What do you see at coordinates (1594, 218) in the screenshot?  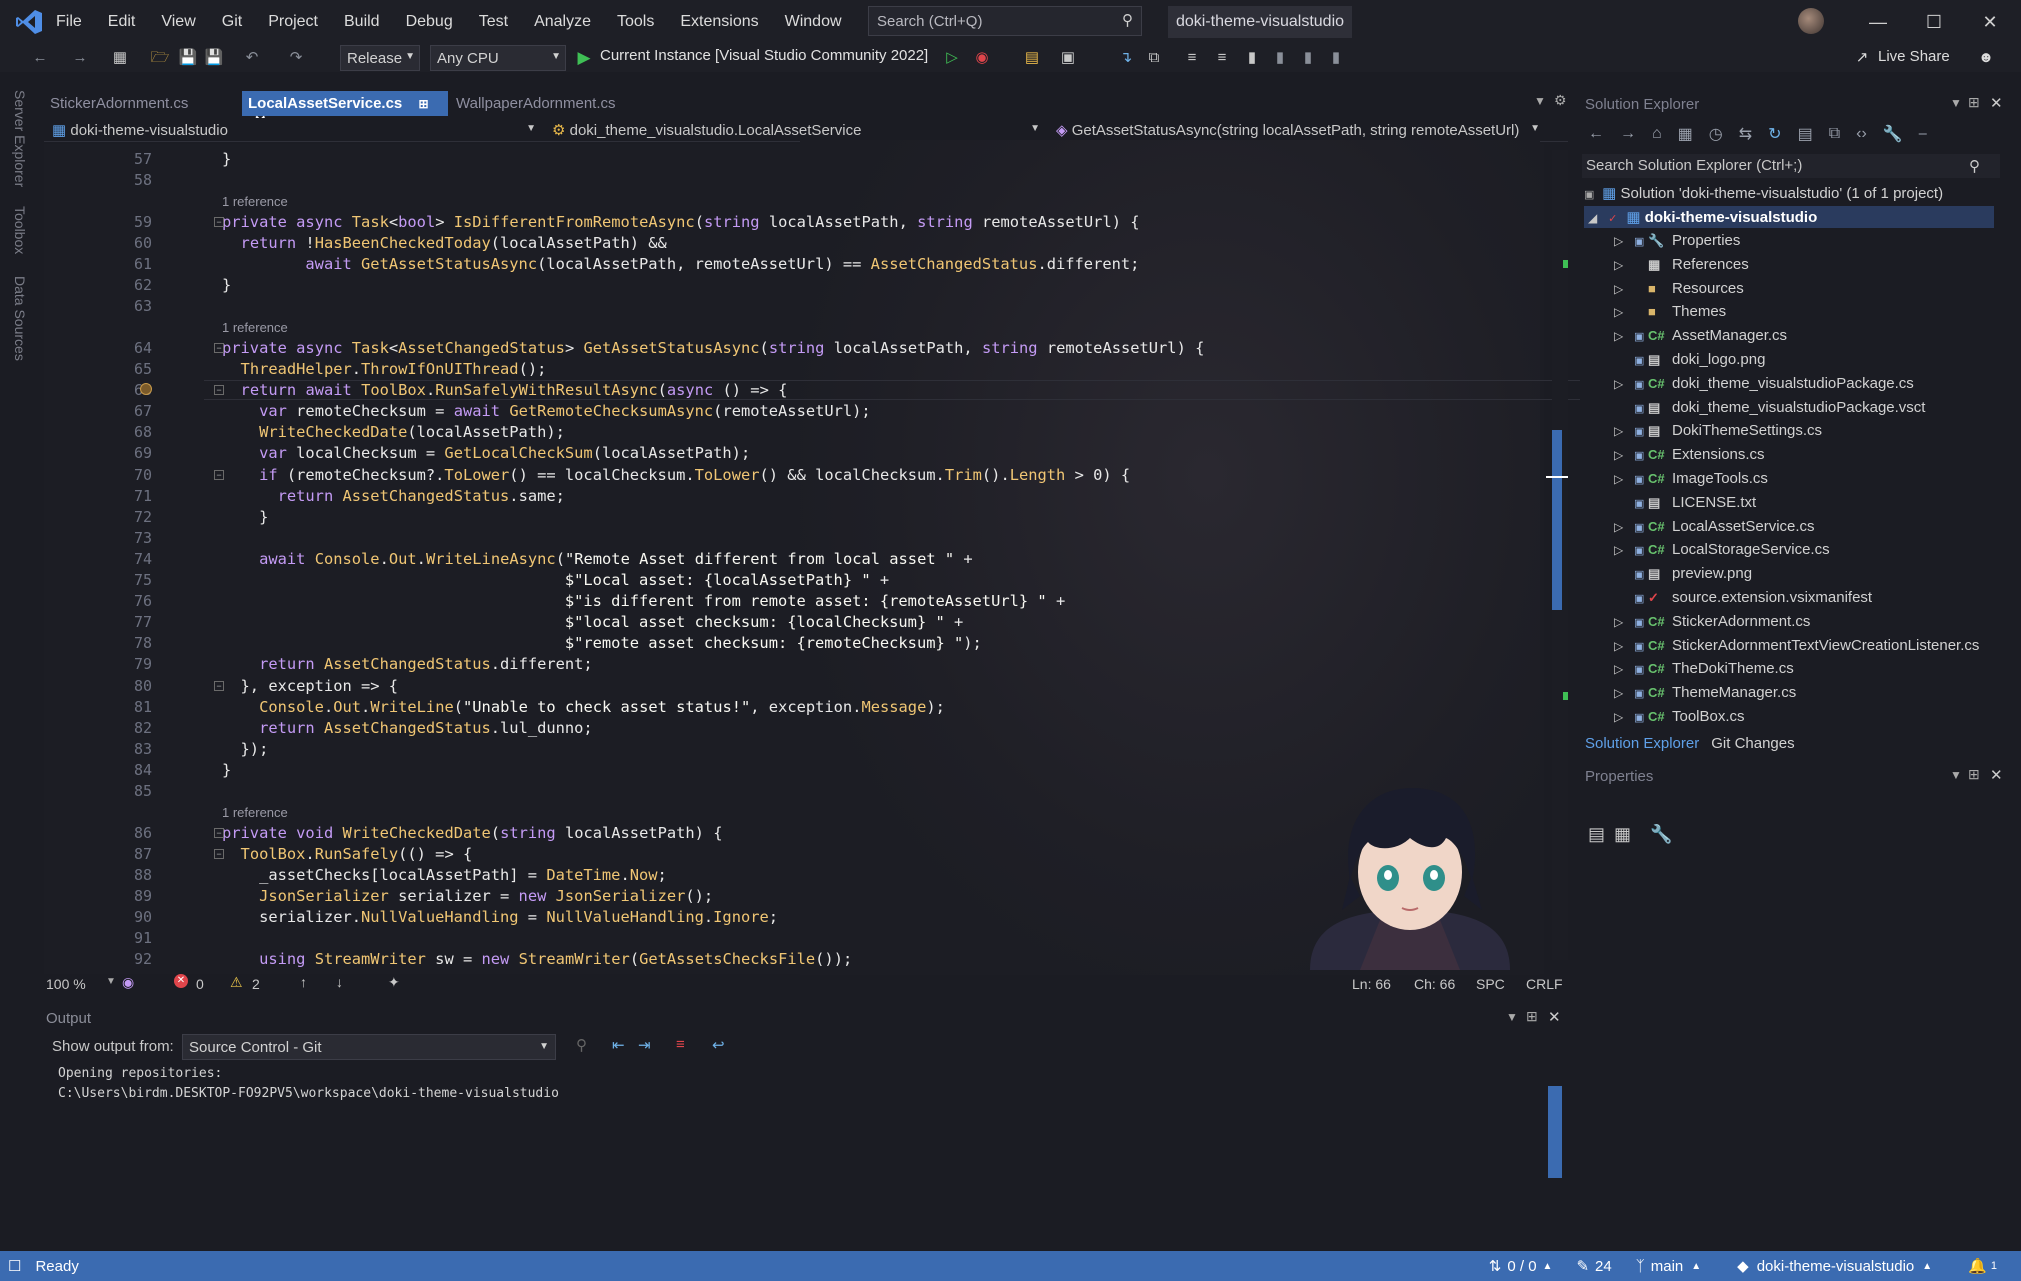 I see `expand-down-icon: ◢` at bounding box center [1594, 218].